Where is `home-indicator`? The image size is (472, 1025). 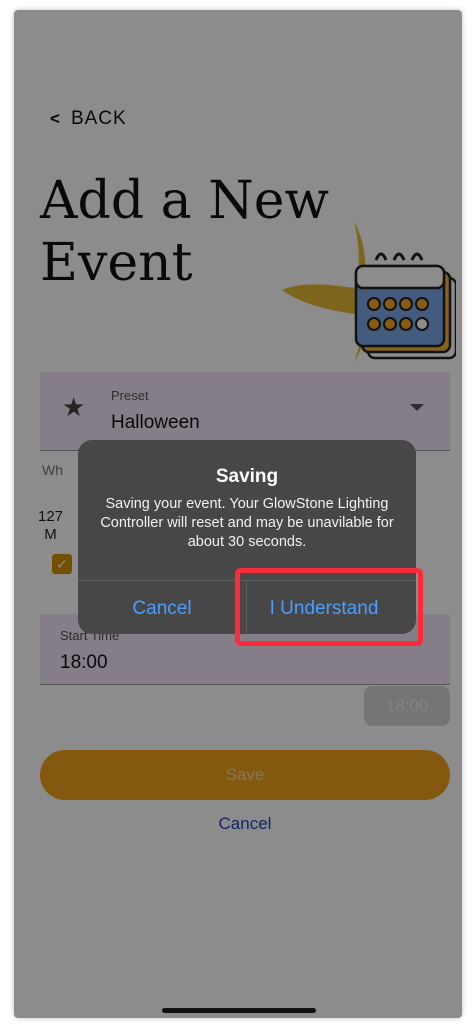
home-indicator is located at coordinates (239, 1010).